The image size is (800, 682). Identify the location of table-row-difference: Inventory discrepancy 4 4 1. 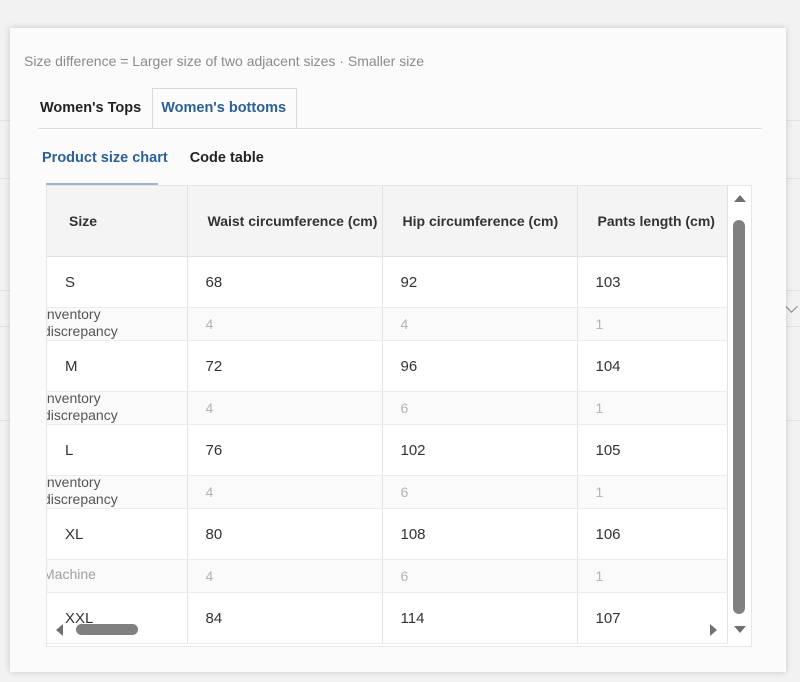
(387, 323).